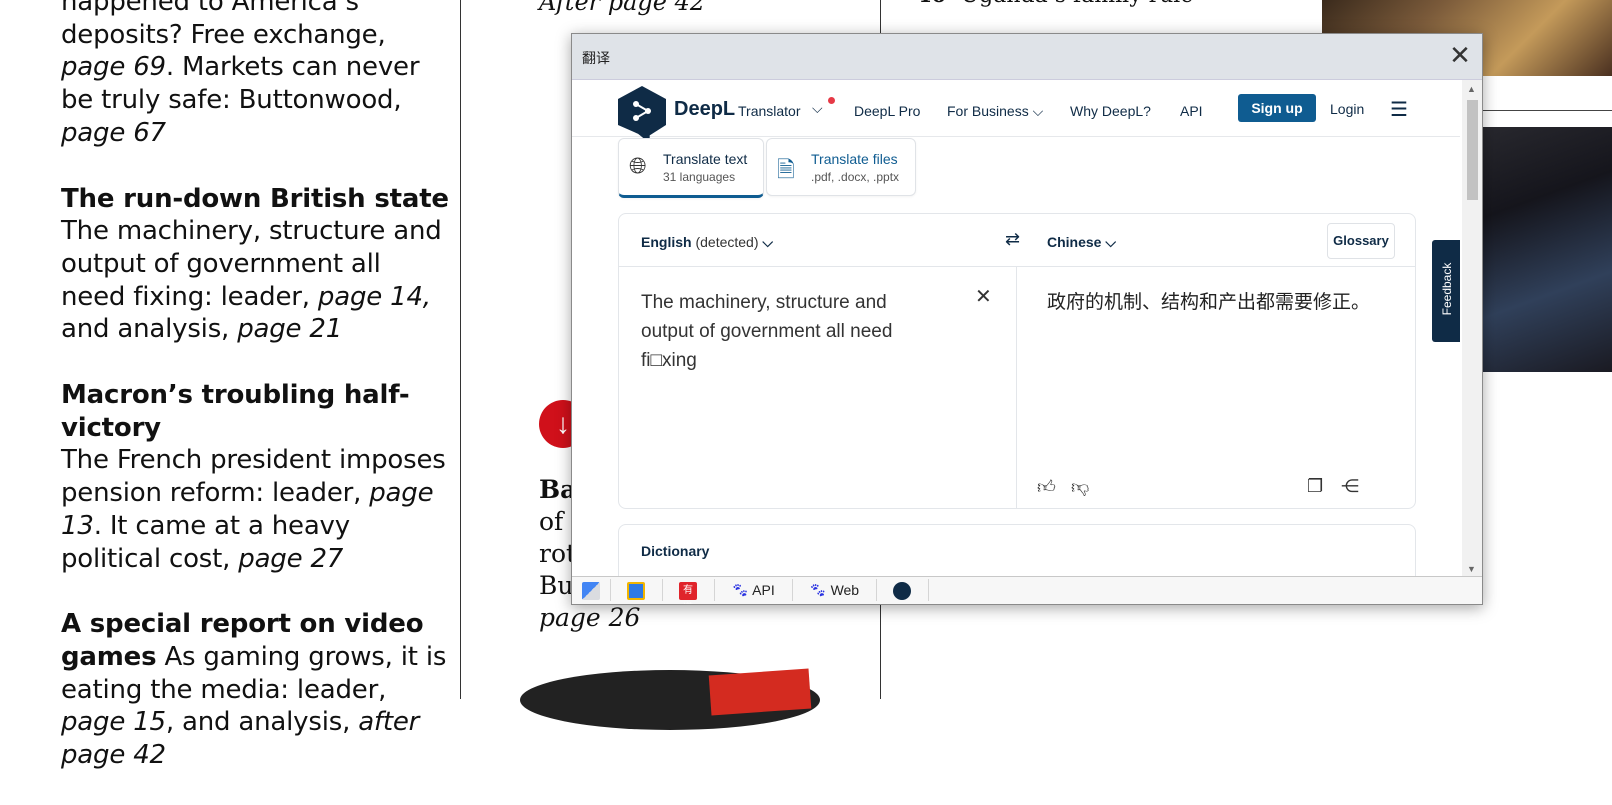 This screenshot has width=1612, height=805. What do you see at coordinates (887, 111) in the screenshot?
I see `nav-deepl-pro: DeepL Pro` at bounding box center [887, 111].